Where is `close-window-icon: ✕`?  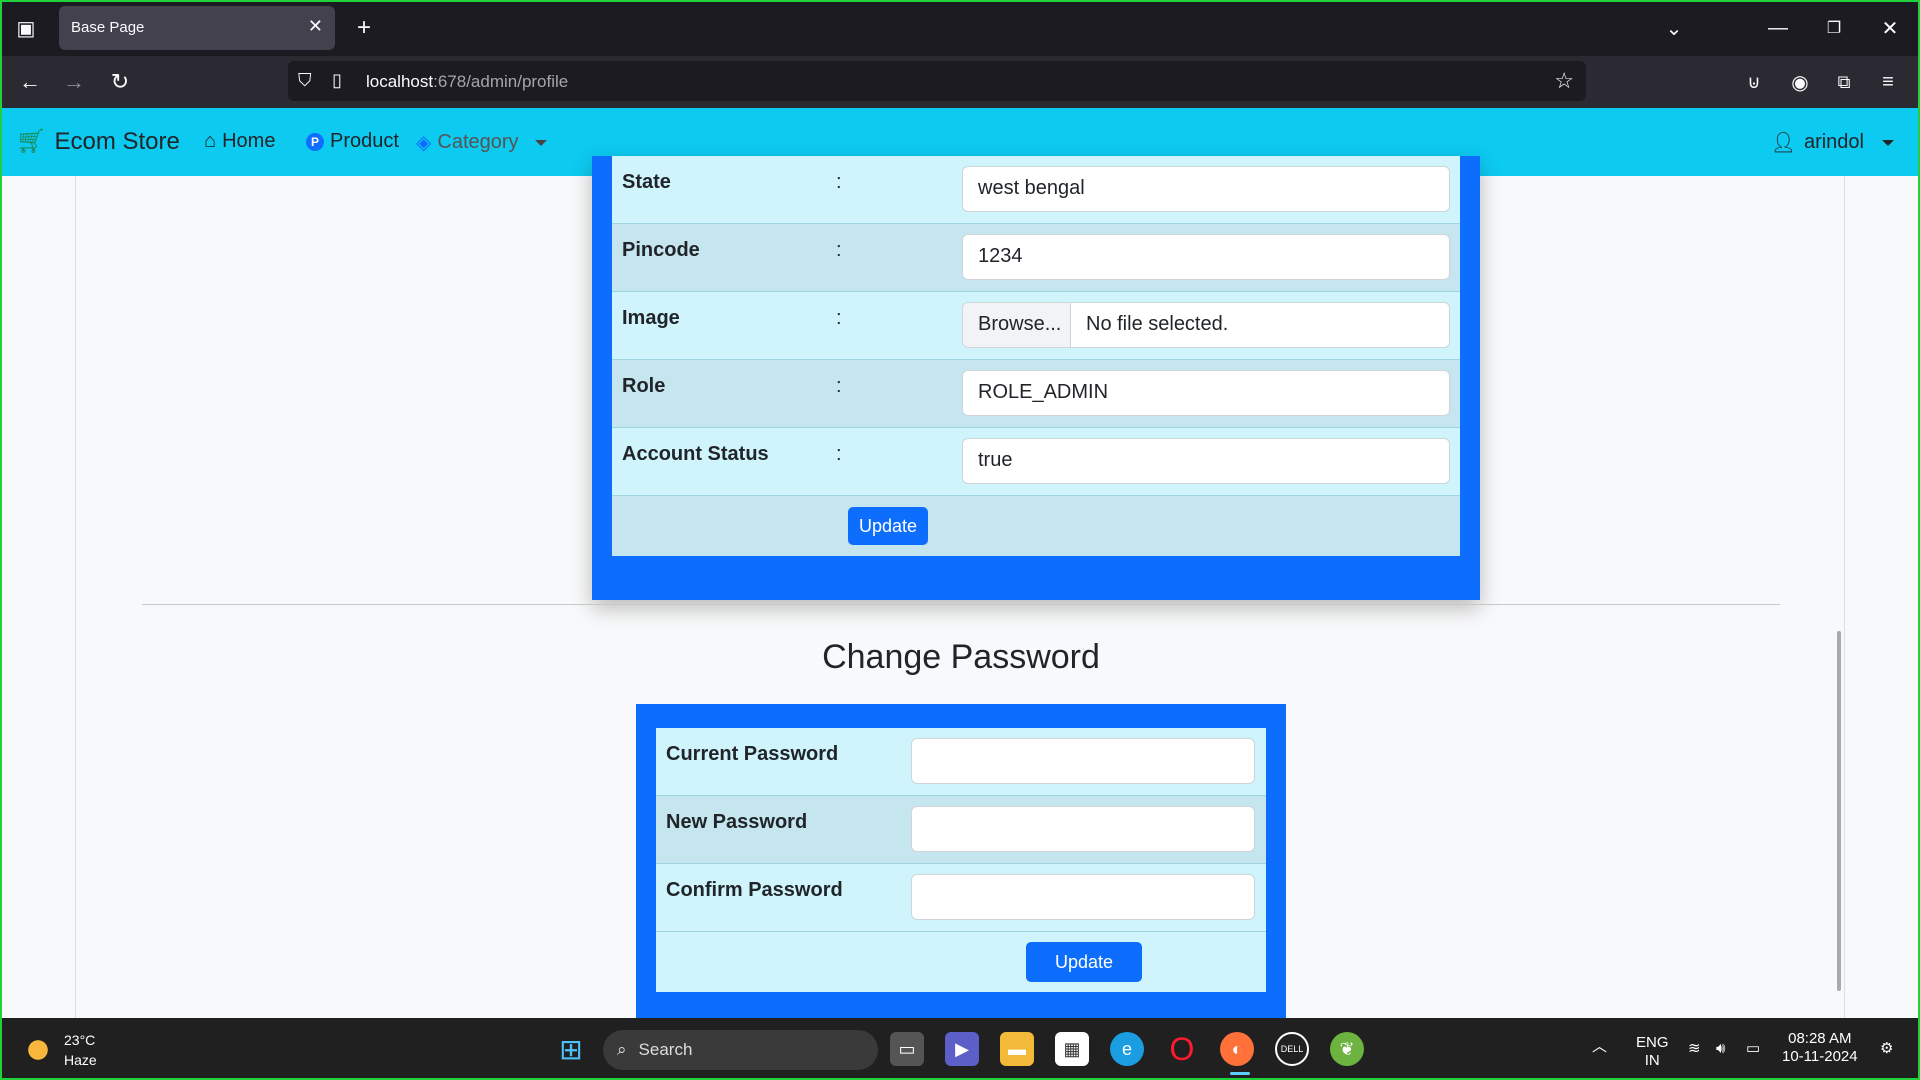
close-window-icon: ✕ is located at coordinates (1890, 28).